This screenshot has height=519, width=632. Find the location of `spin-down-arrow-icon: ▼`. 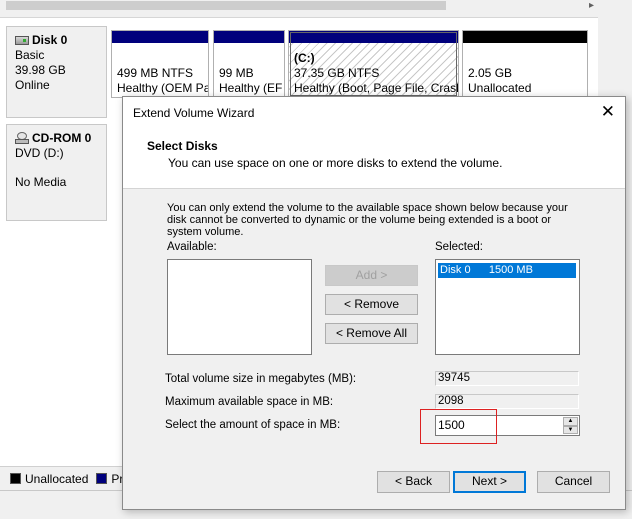

spin-down-arrow-icon: ▼ is located at coordinates (570, 429).